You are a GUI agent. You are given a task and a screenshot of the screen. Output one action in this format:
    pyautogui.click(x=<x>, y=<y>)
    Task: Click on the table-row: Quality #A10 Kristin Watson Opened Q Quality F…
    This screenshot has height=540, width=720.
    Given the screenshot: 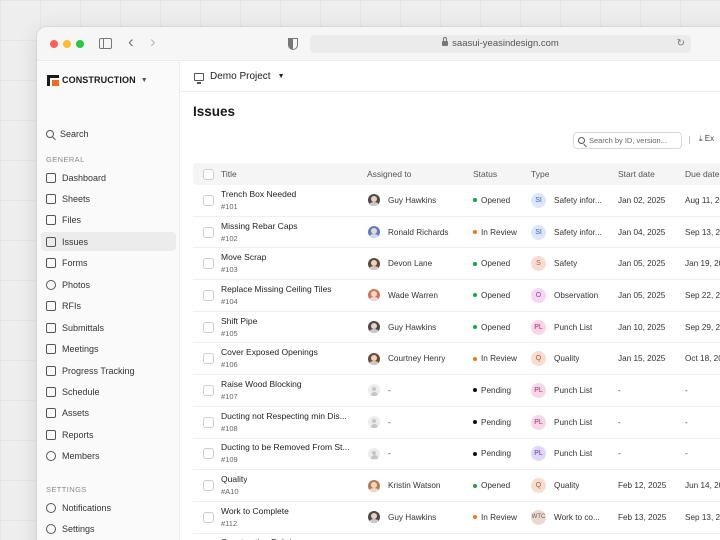 What is the action you would take?
    pyautogui.click(x=456, y=486)
    